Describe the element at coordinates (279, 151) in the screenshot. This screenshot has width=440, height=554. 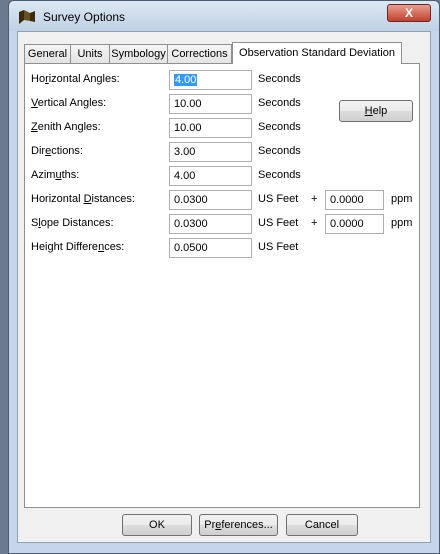
I see `directions-unit: Seconds` at that location.